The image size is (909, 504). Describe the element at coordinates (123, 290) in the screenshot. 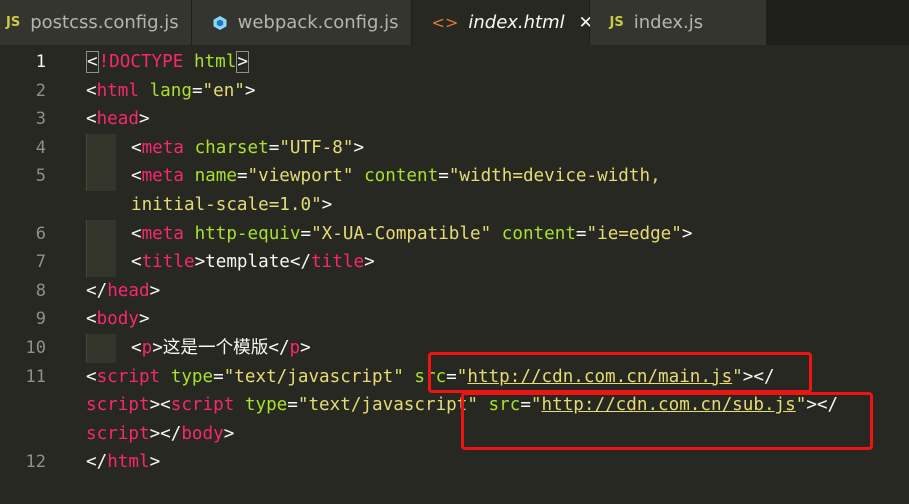

I see `code-text: </head>` at that location.